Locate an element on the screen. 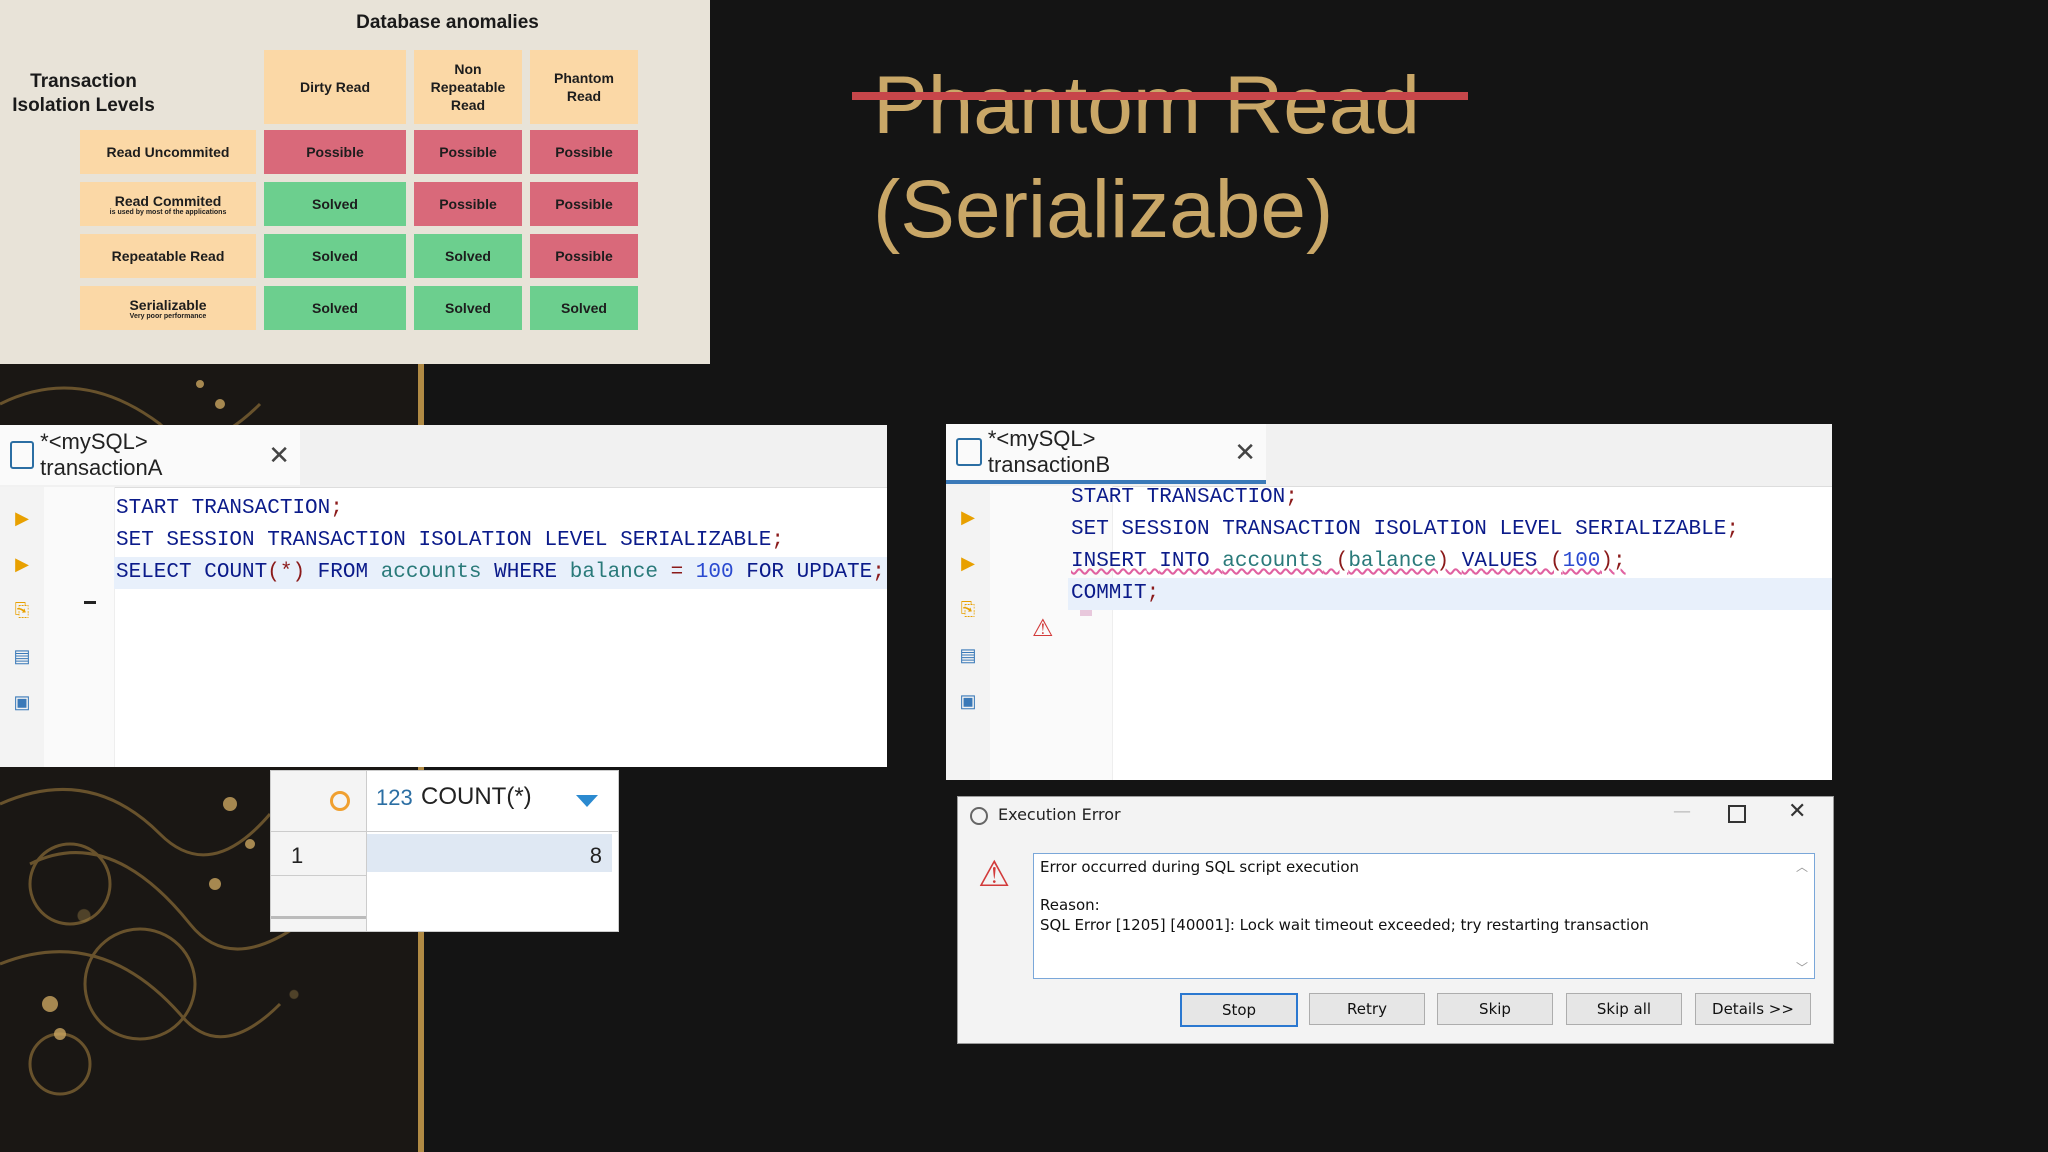  table-title: Database anomalies is located at coordinates (447, 22).